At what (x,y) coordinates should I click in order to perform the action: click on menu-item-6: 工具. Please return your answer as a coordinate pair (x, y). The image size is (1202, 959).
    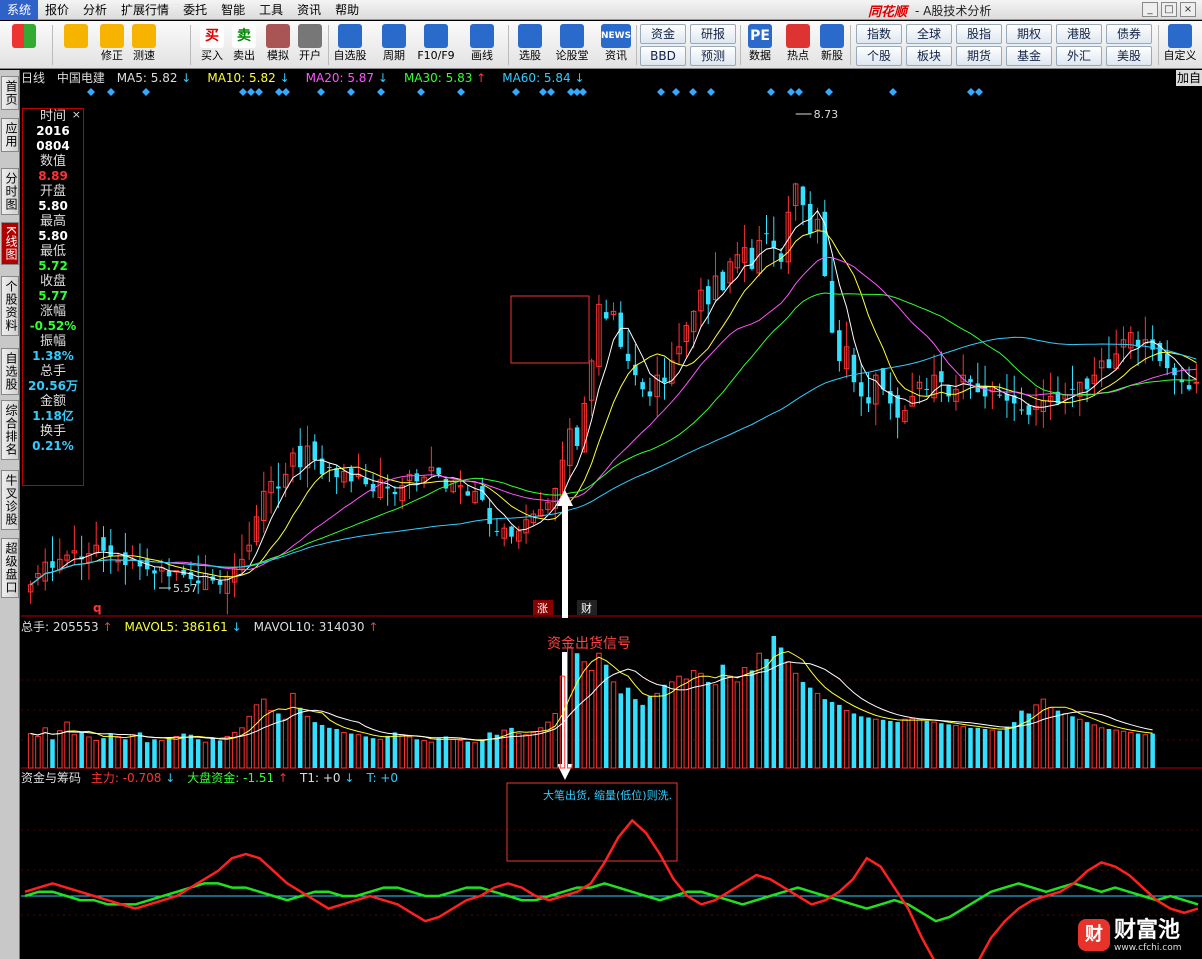
    Looking at the image, I should click on (271, 10).